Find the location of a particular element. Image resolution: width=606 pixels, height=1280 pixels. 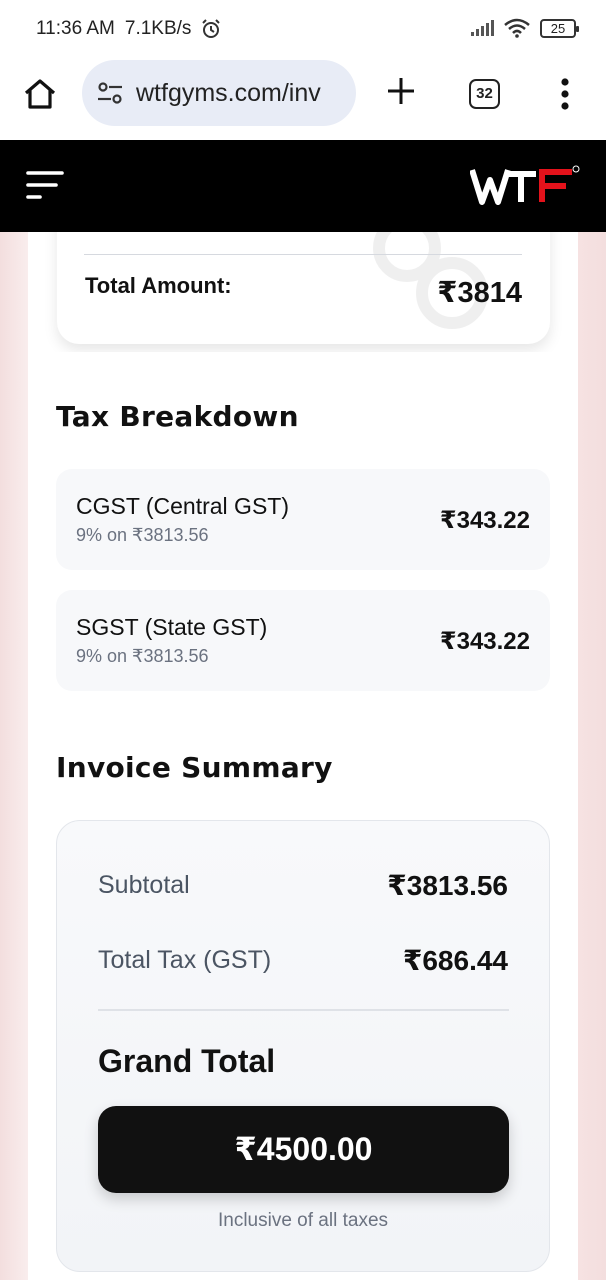

total-amount-value: ₹3814 is located at coordinates (479, 293).